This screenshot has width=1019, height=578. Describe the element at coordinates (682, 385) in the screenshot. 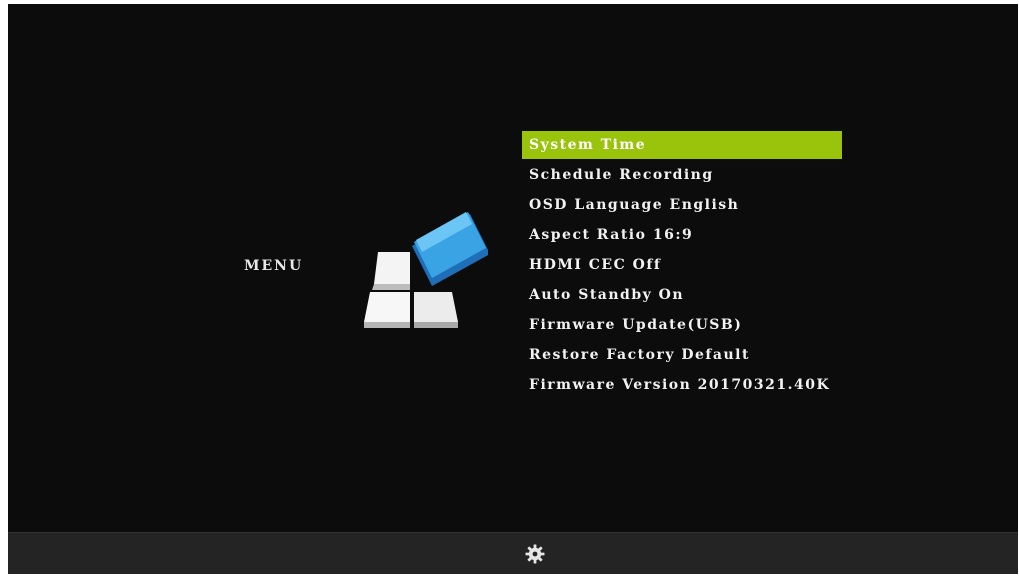

I see `menu-item-firmware-version-20170321-40k: Firmware Version 20170321.40K` at that location.